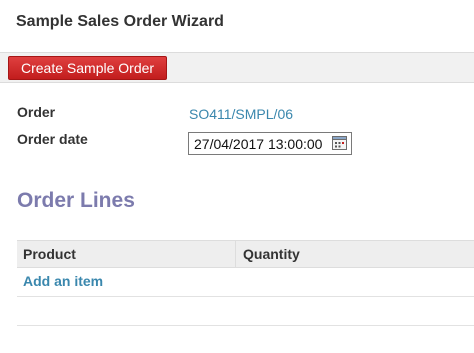 The image size is (474, 353). Describe the element at coordinates (36, 112) in the screenshot. I see `order-label: Order` at that location.